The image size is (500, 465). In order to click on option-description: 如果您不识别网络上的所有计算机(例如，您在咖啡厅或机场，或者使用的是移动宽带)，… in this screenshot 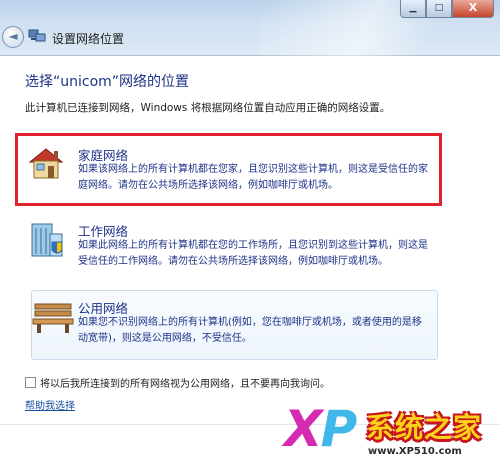, I will do `click(250, 330)`.